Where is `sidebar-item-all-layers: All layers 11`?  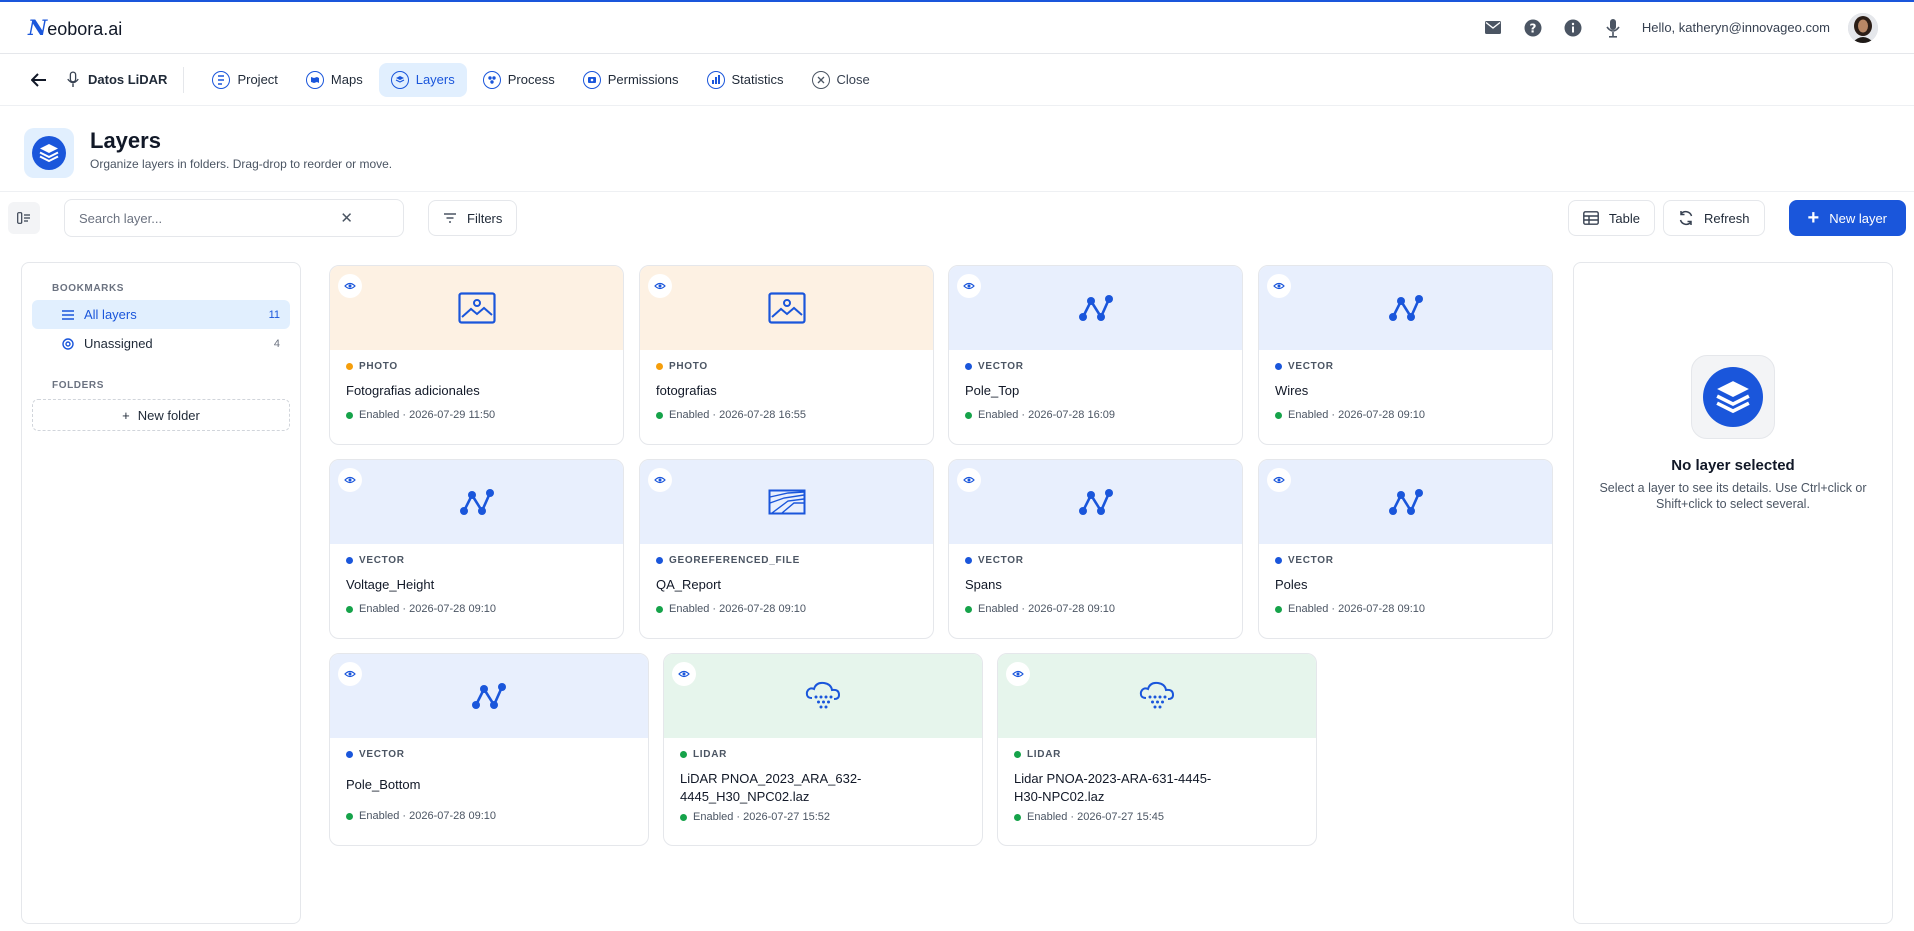 sidebar-item-all-layers: All layers 11 is located at coordinates (161, 314).